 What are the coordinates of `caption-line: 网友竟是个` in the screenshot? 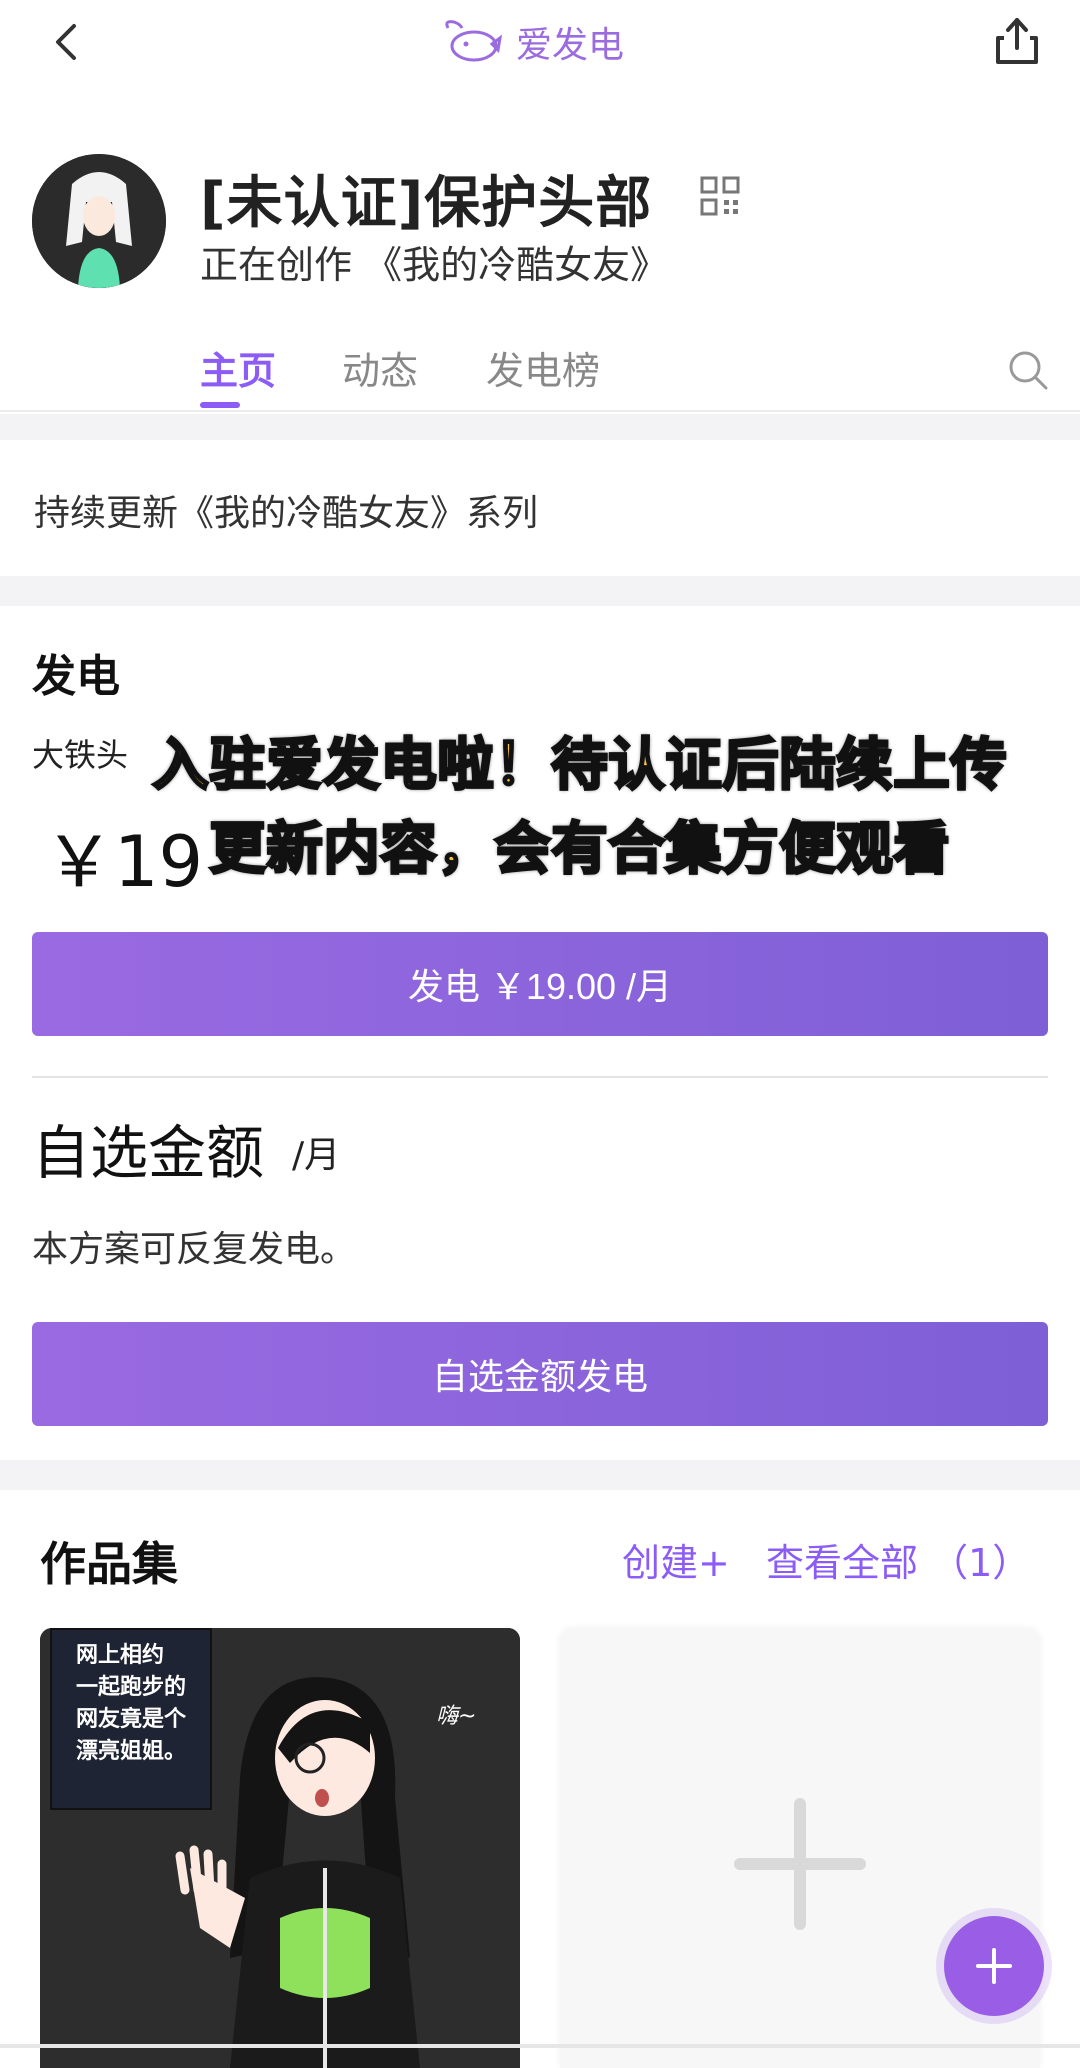 It's located at (131, 1719).